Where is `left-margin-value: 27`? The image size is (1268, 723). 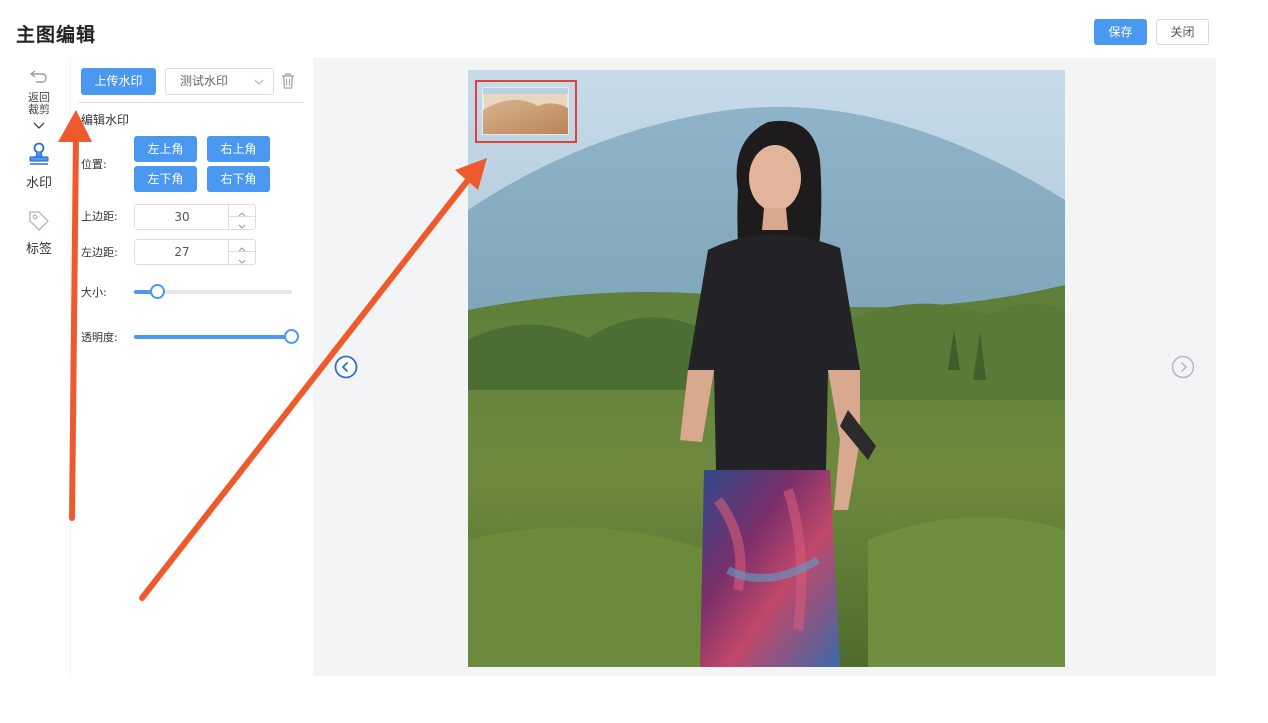 left-margin-value: 27 is located at coordinates (182, 252).